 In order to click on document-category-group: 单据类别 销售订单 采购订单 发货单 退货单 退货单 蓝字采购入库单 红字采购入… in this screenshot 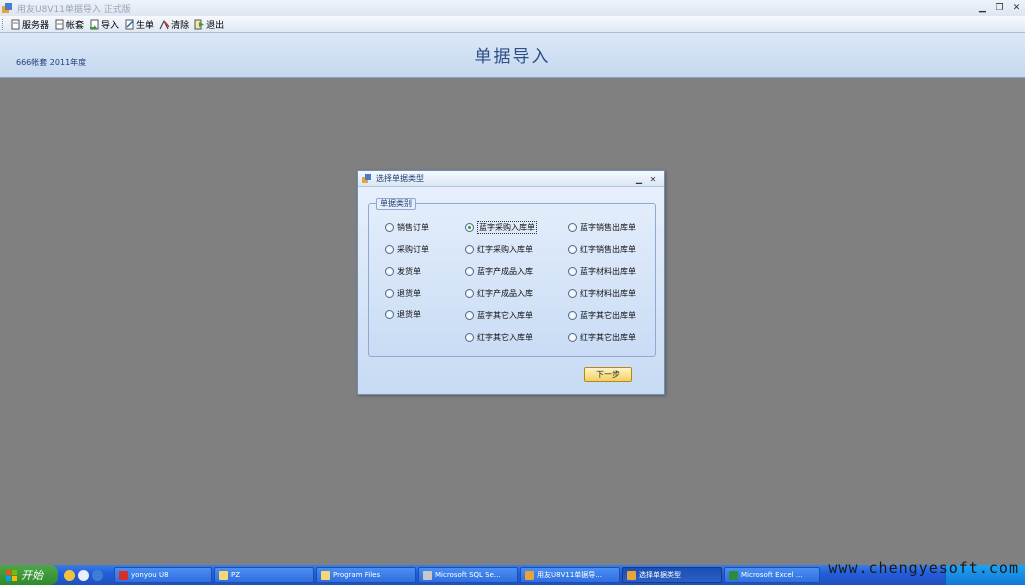, I will do `click(512, 277)`.